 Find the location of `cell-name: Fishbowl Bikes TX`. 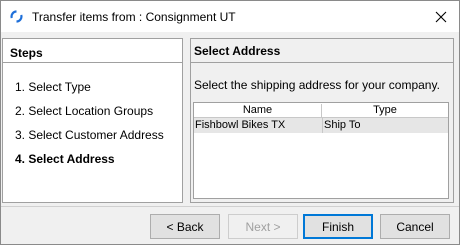

cell-name: Fishbowl Bikes TX is located at coordinates (240, 125).